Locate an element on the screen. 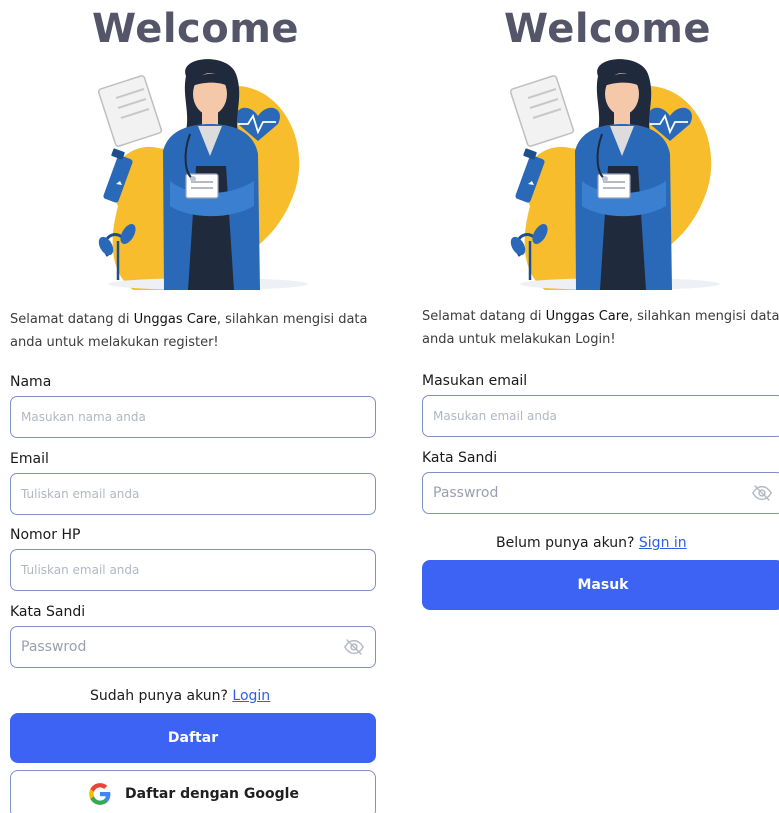 The image size is (779, 813). phone-label: Nomor HP is located at coordinates (45, 535).